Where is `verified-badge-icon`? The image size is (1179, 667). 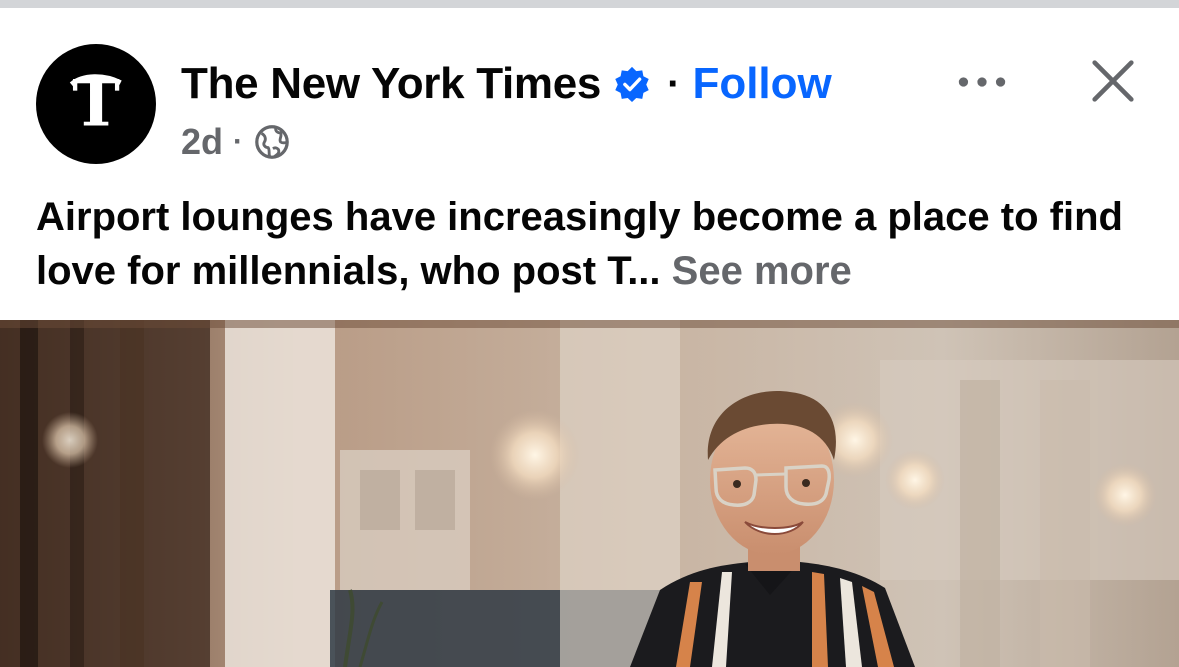 verified-badge-icon is located at coordinates (632, 84).